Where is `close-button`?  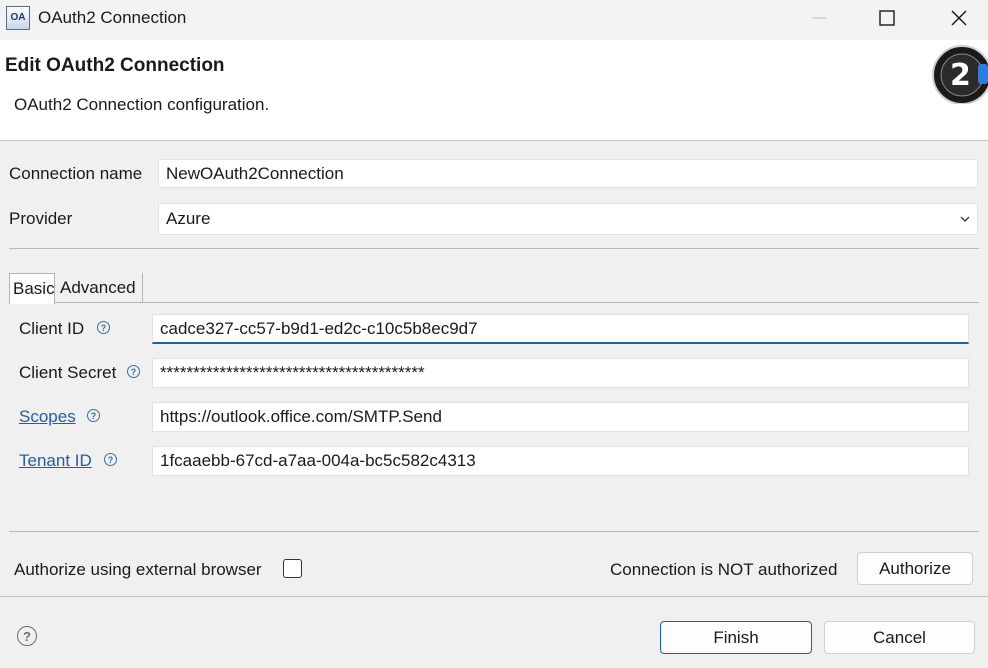
close-button is located at coordinates (956, 18).